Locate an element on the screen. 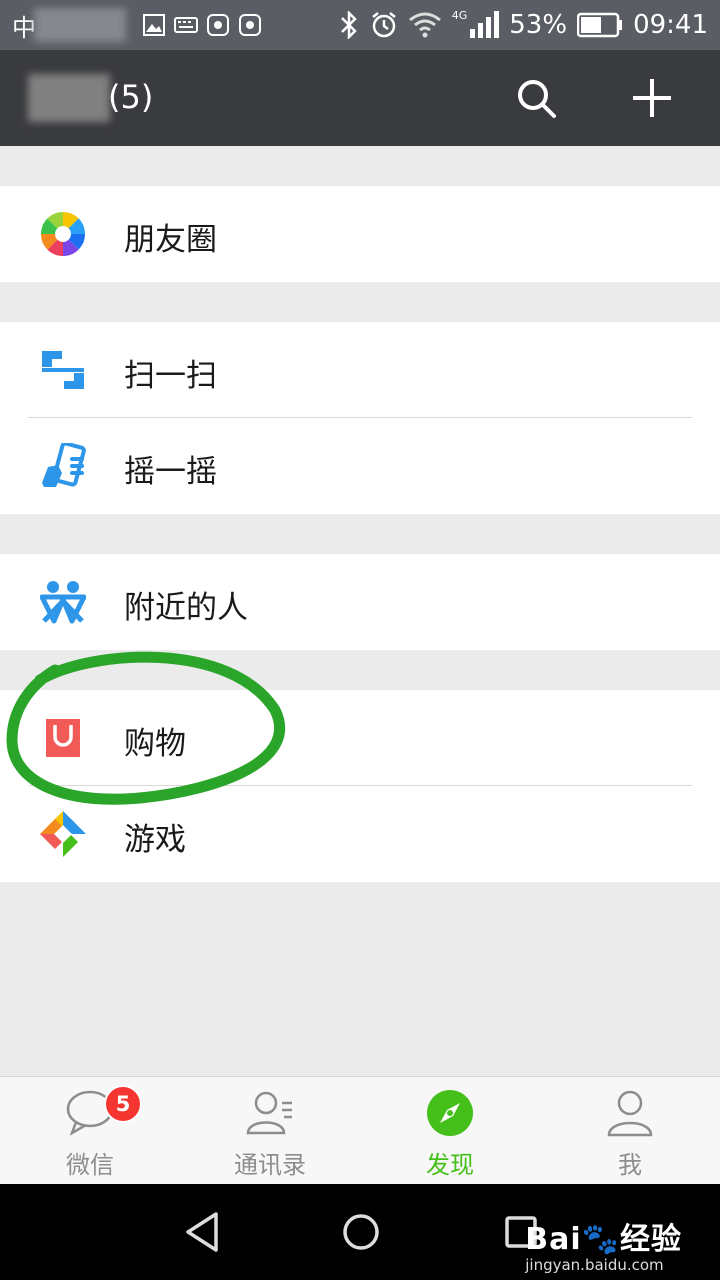 The image size is (720, 1280). battery-icon is located at coordinates (600, 25).